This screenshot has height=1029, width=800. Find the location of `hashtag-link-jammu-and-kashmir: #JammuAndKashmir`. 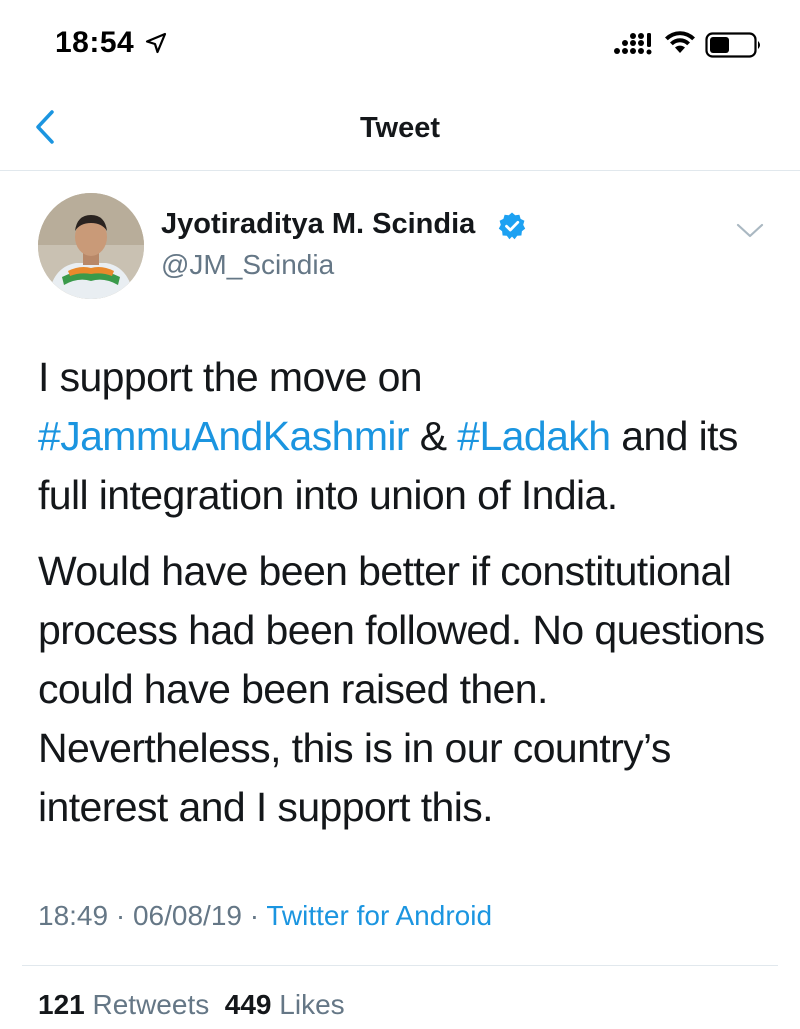

hashtag-link-jammu-and-kashmir: #JammuAndKashmir is located at coordinates (224, 436).